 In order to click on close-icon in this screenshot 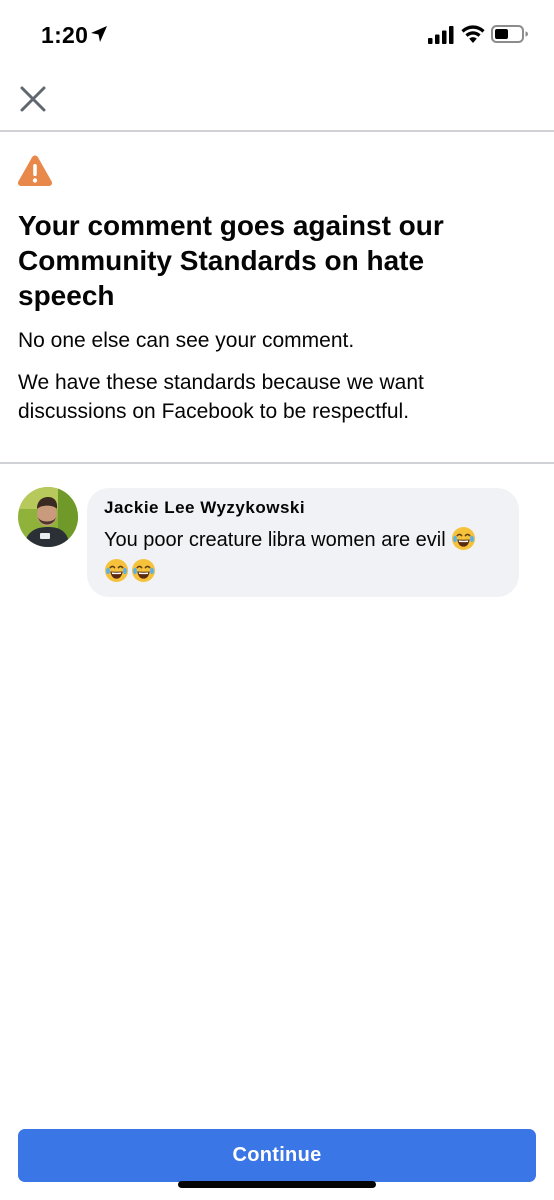, I will do `click(33, 99)`.